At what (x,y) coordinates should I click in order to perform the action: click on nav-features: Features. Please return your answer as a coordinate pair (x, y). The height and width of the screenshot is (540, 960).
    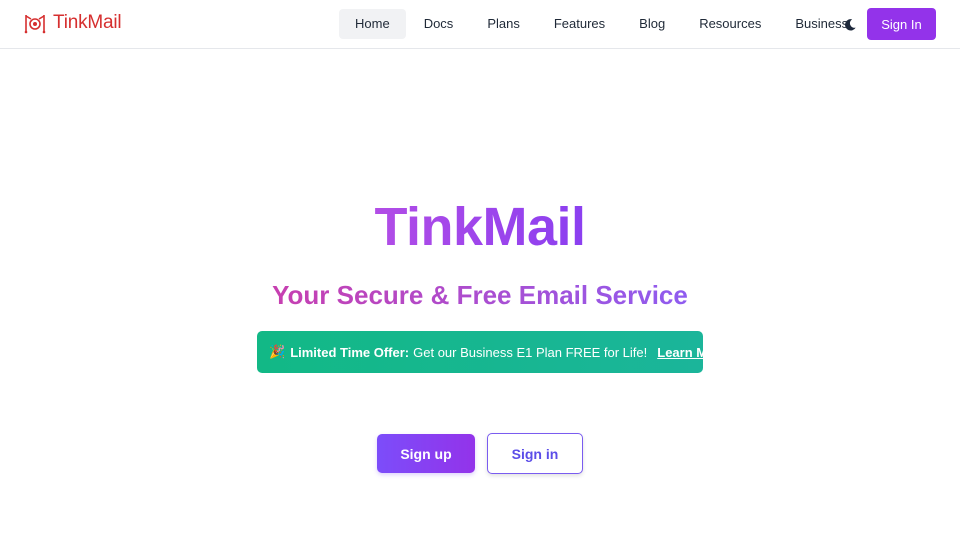
    Looking at the image, I should click on (579, 24).